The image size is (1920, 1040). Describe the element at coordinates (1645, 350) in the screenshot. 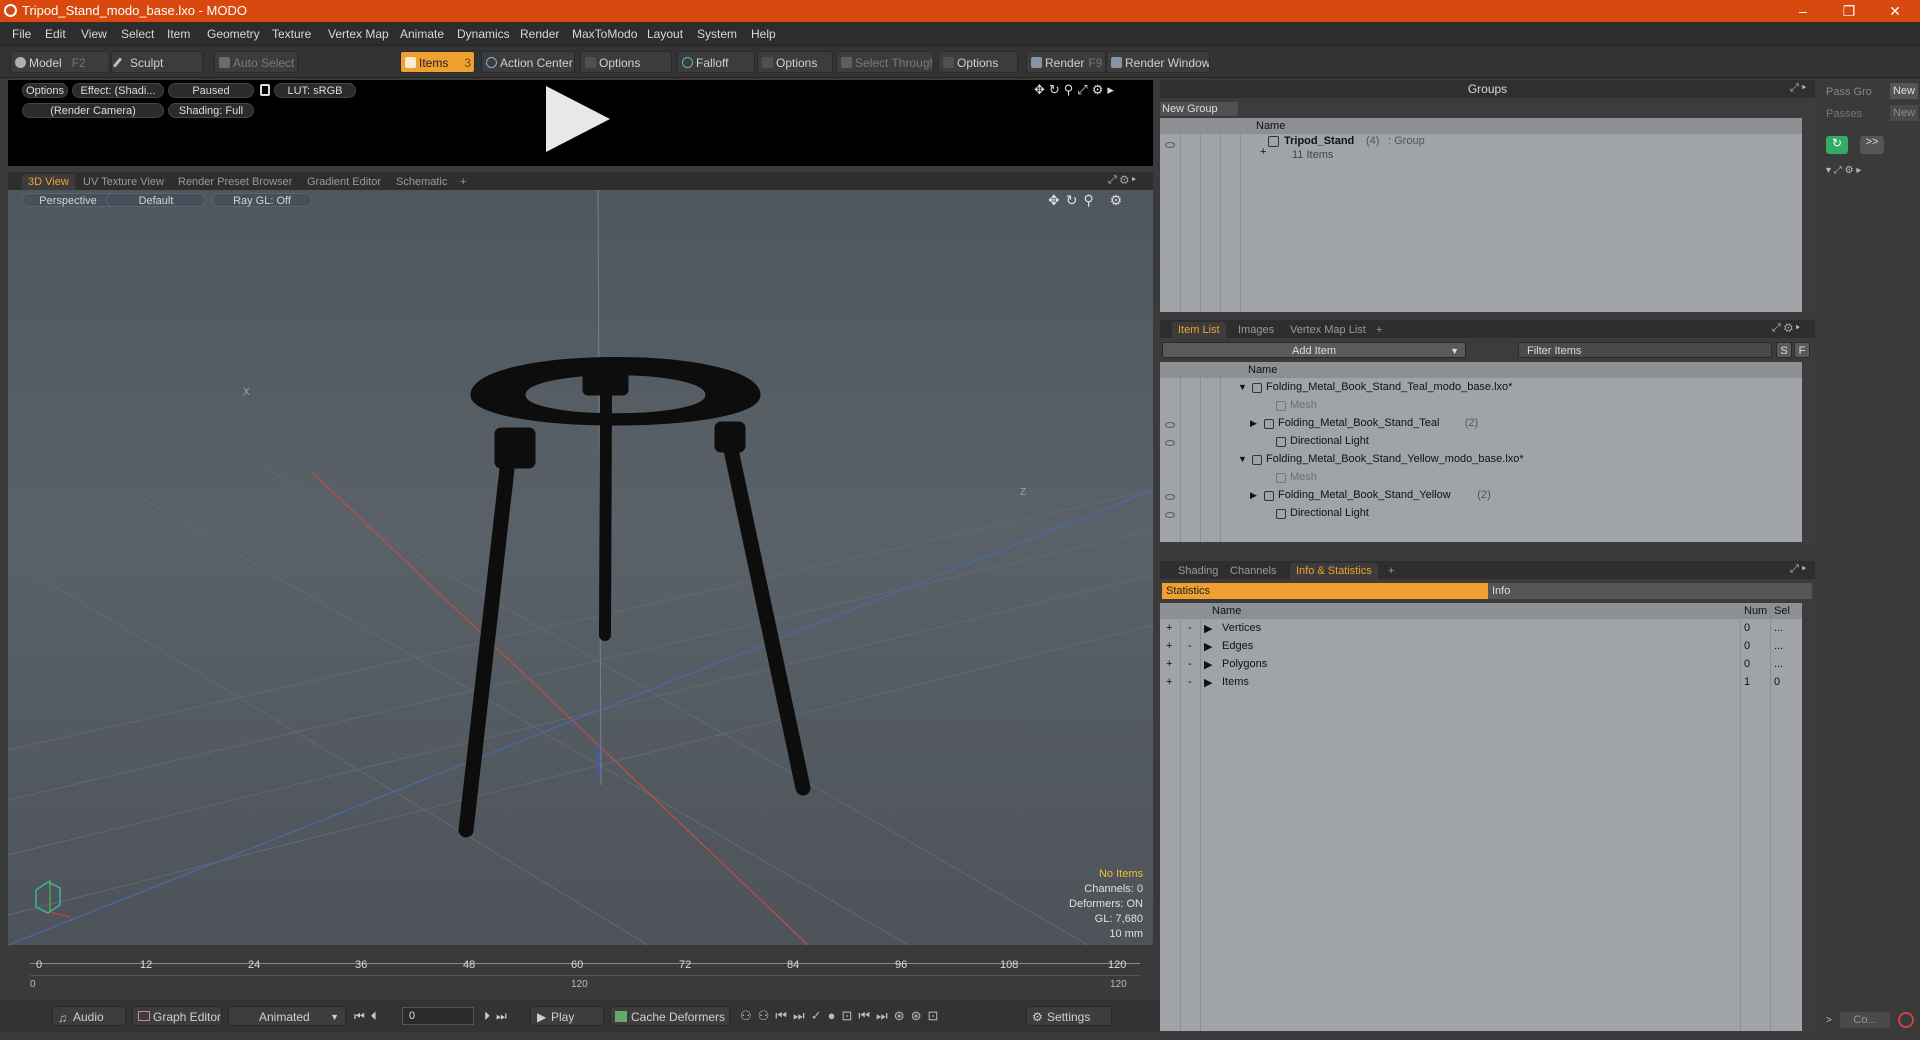

I see `filter-items-input: Filter Items` at that location.